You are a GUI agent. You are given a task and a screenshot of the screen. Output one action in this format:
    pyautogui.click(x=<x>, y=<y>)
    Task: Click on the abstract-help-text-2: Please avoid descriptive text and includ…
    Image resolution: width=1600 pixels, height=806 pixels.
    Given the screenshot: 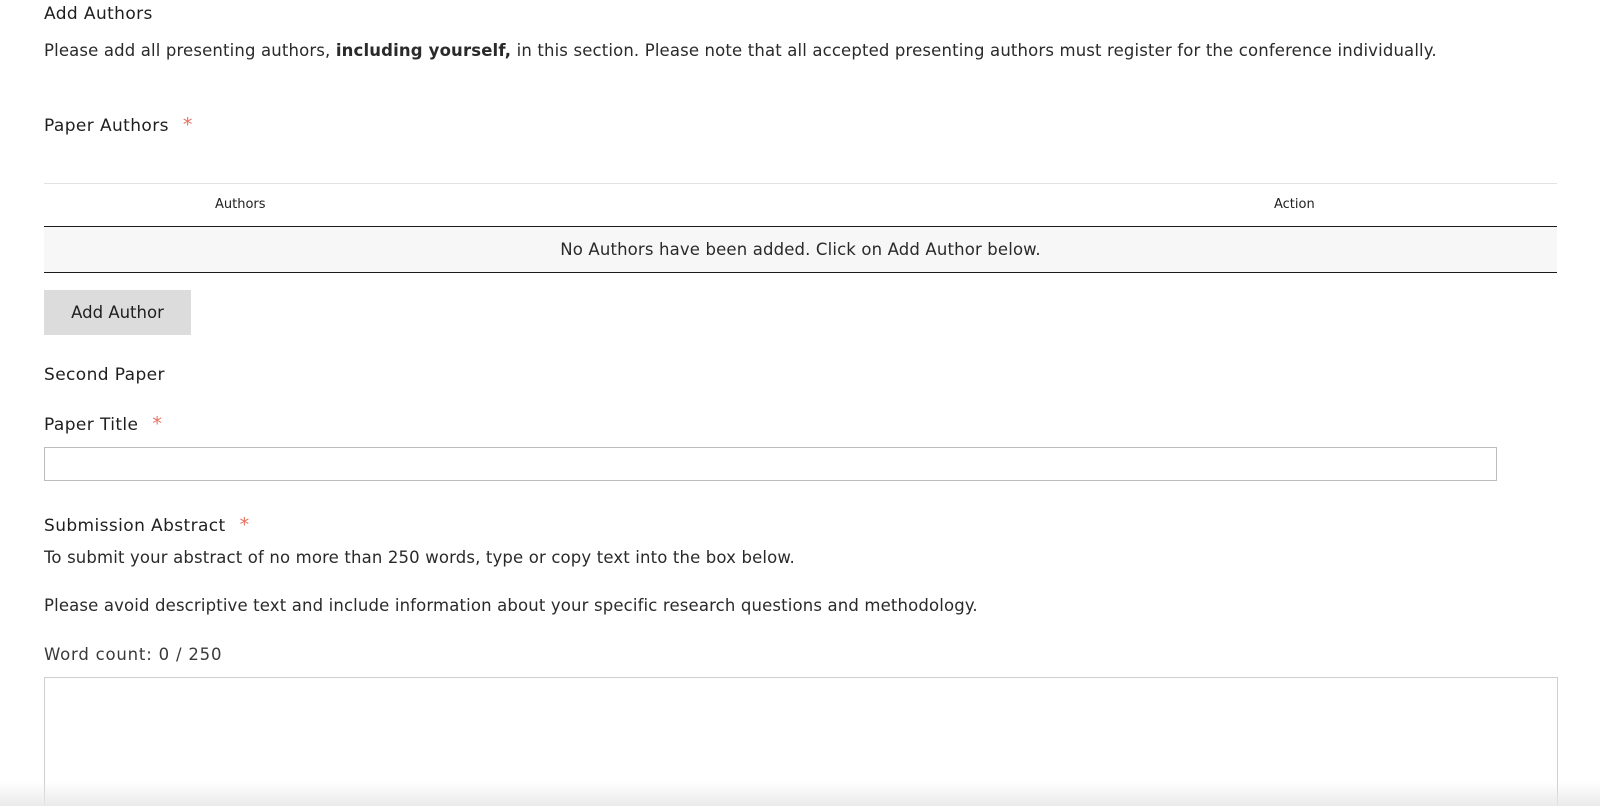 What is the action you would take?
    pyautogui.click(x=511, y=605)
    